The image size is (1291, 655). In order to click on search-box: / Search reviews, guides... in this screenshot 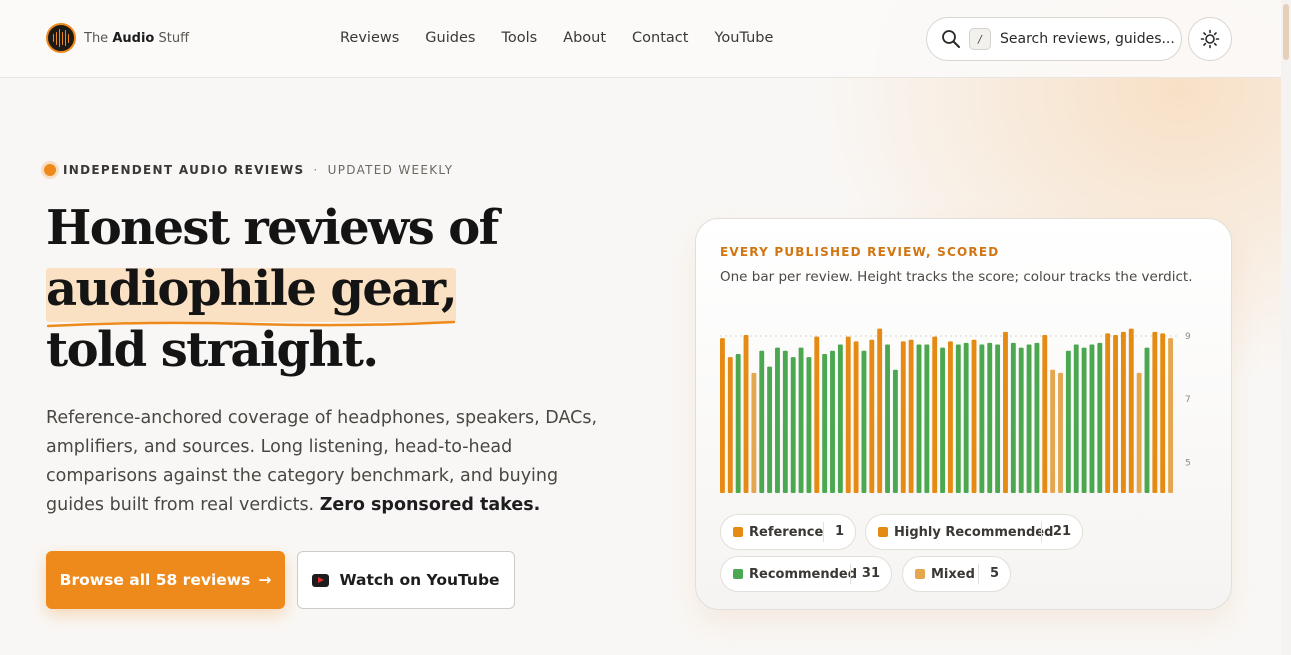, I will do `click(1054, 39)`.